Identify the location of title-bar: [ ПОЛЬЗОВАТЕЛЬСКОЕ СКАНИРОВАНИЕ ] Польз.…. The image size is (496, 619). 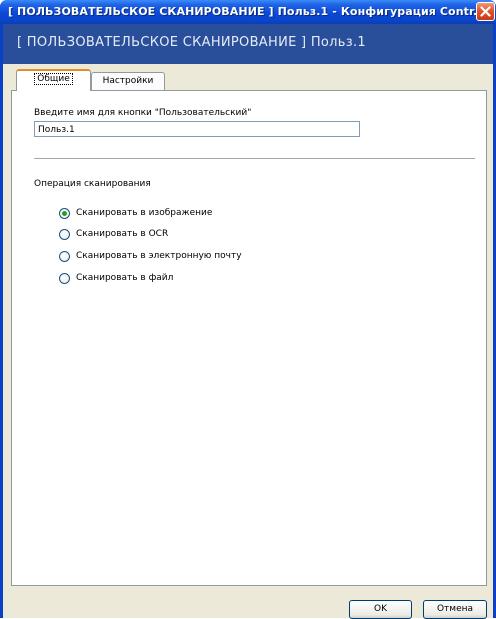
(248, 12).